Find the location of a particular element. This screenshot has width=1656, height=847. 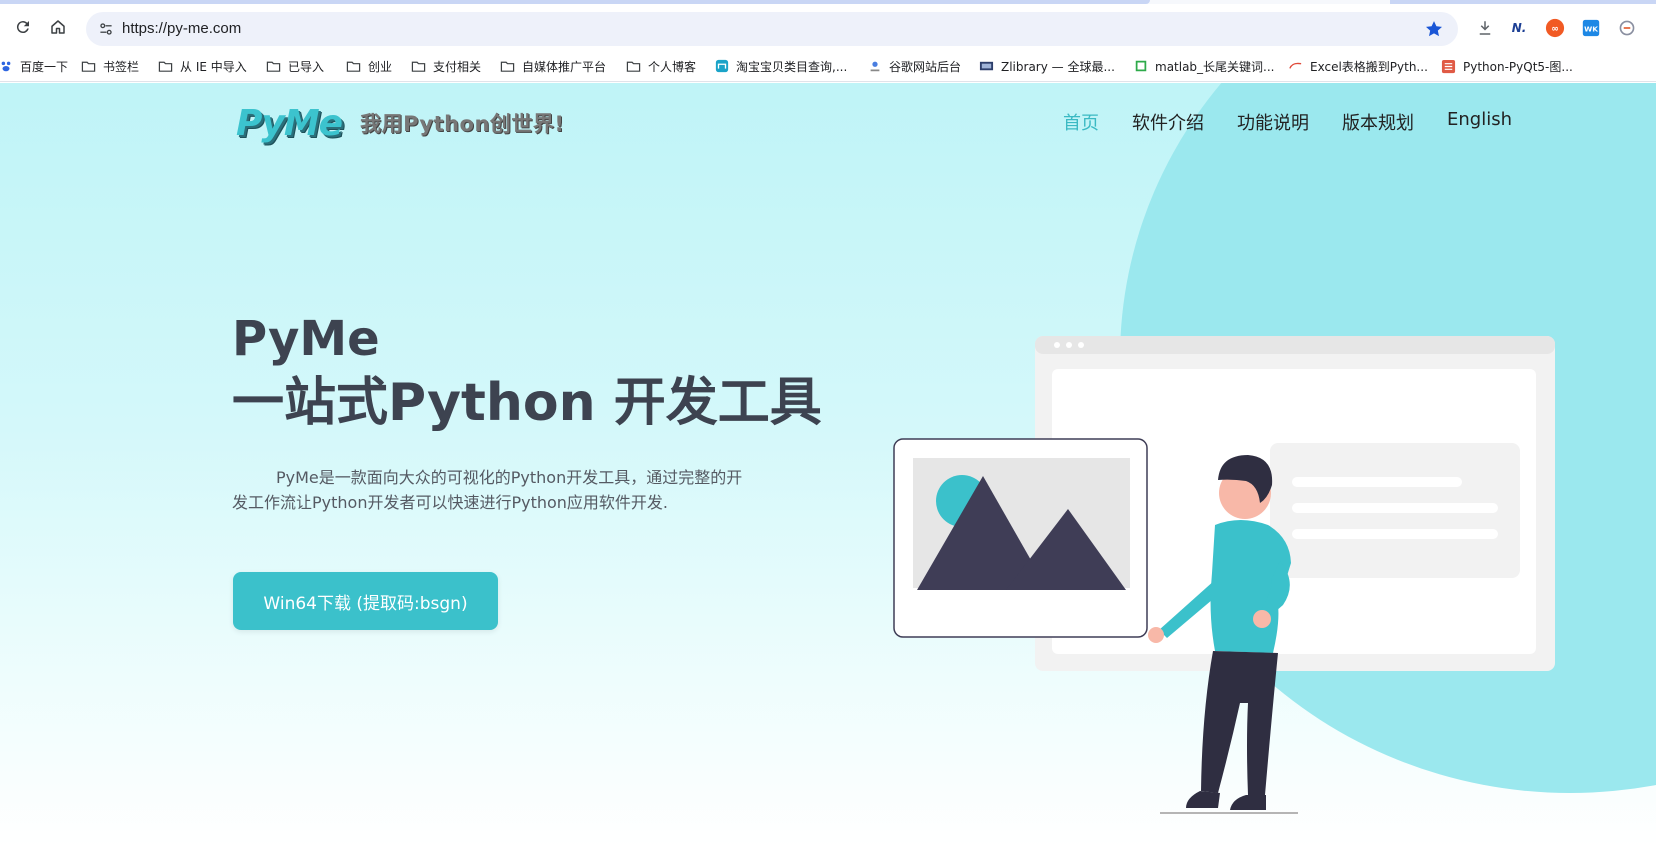

bookmark-star-icon is located at coordinates (1434, 29).